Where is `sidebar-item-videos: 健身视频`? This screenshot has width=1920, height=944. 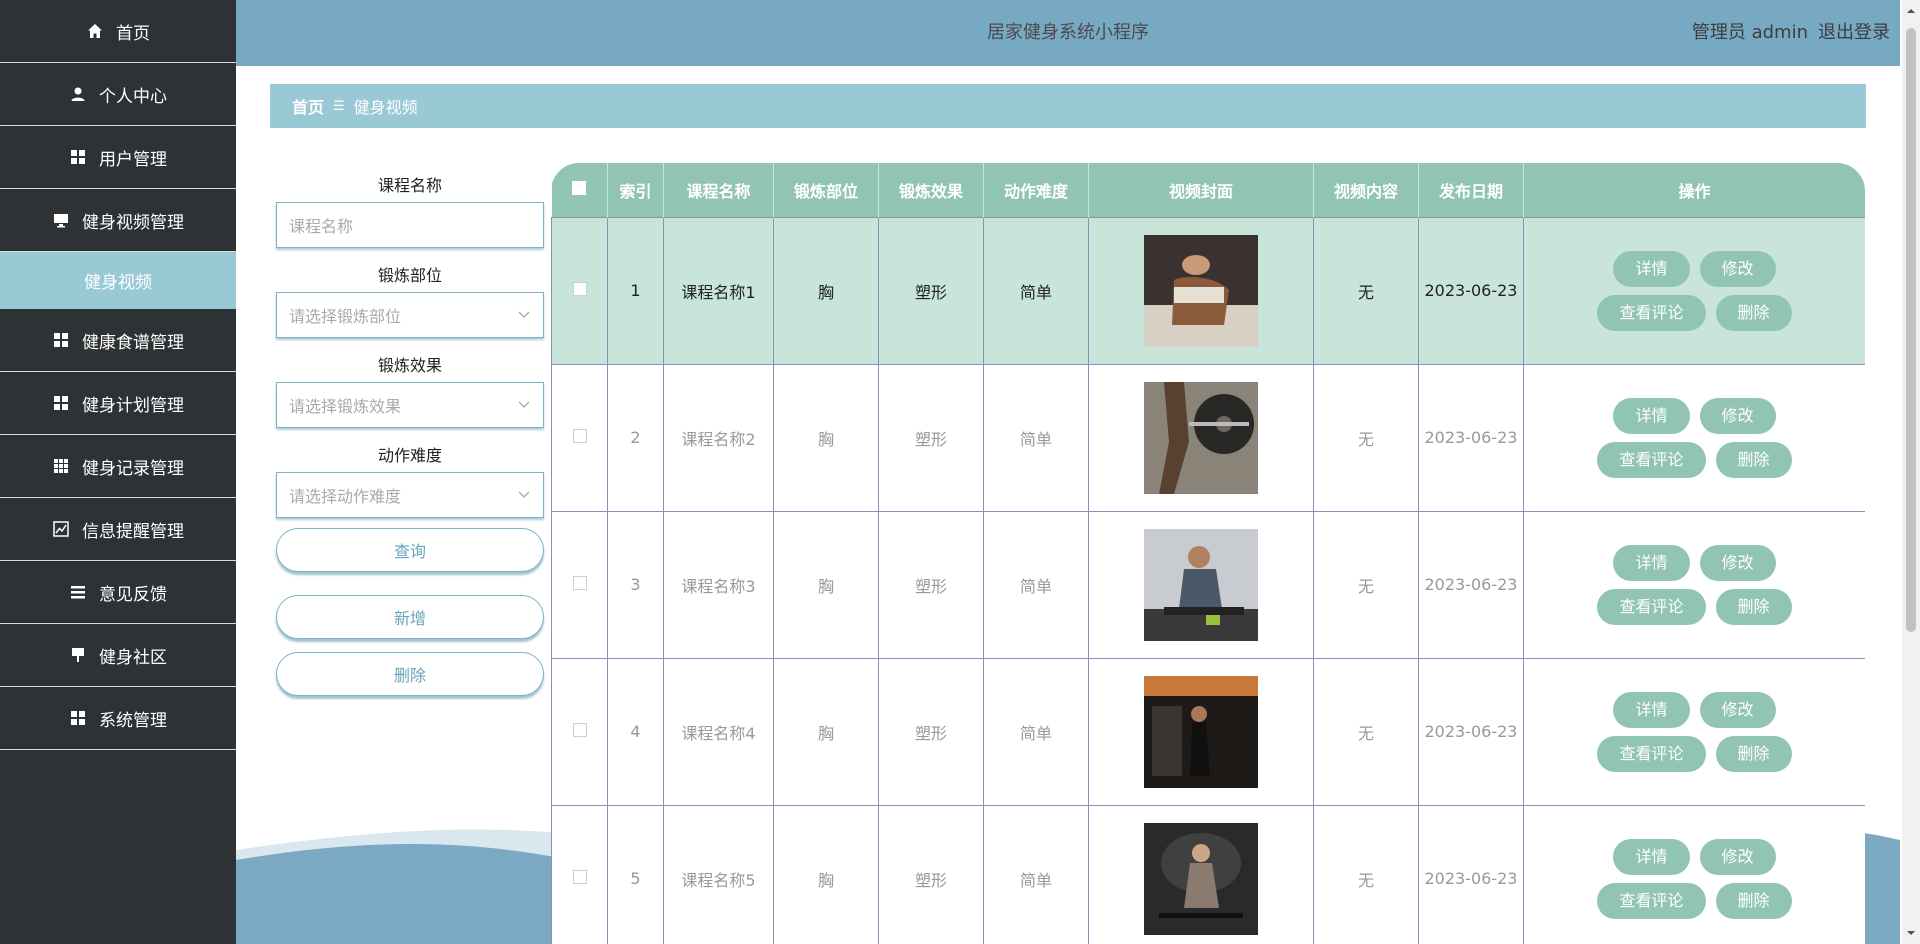 sidebar-item-videos: 健身视频 is located at coordinates (118, 280).